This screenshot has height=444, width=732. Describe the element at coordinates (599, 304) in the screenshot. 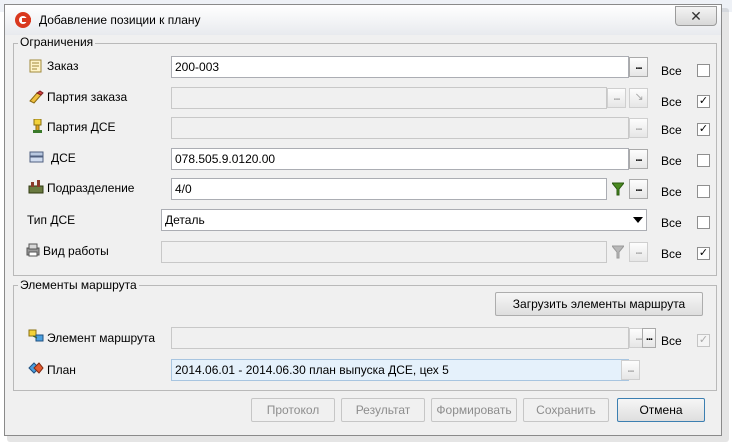

I see `load-route-elements-button: Загрузить элементы маршрута` at that location.